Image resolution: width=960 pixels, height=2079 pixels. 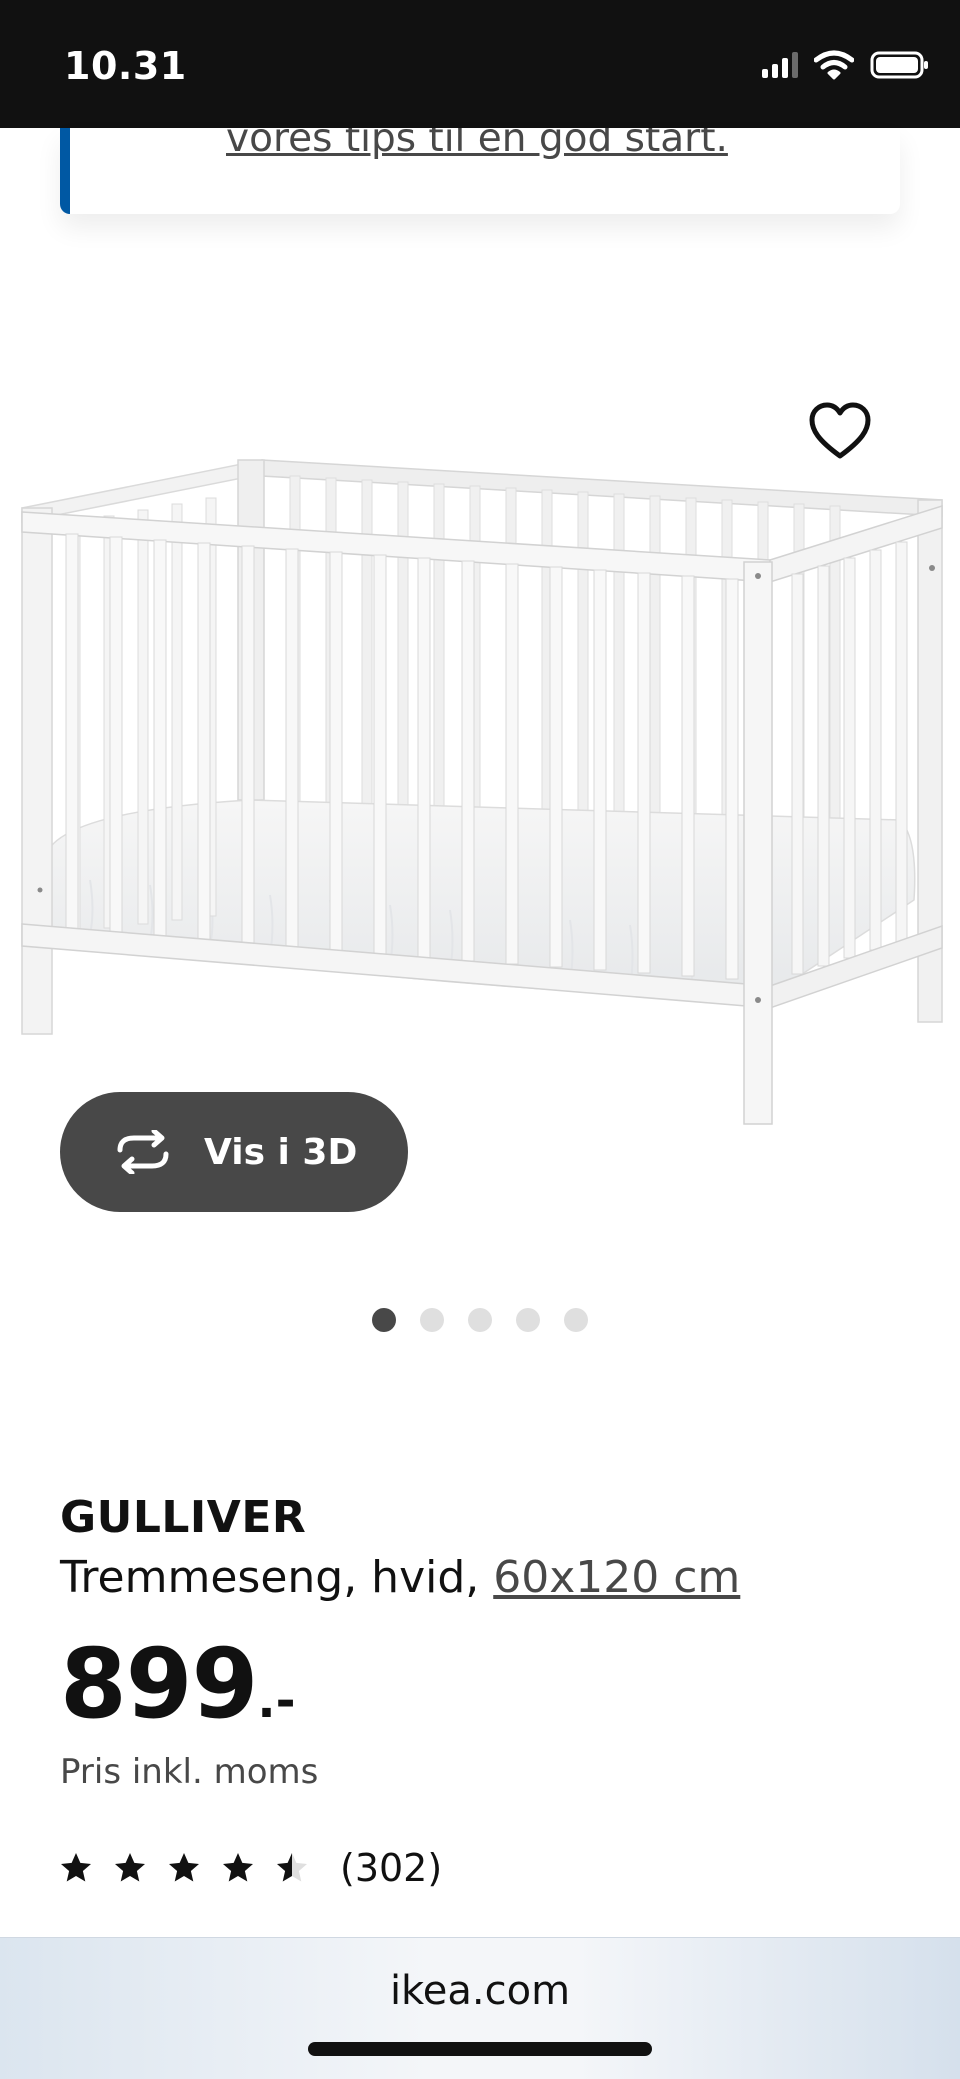 What do you see at coordinates (292, 1867) in the screenshot?
I see `half-star-icon` at bounding box center [292, 1867].